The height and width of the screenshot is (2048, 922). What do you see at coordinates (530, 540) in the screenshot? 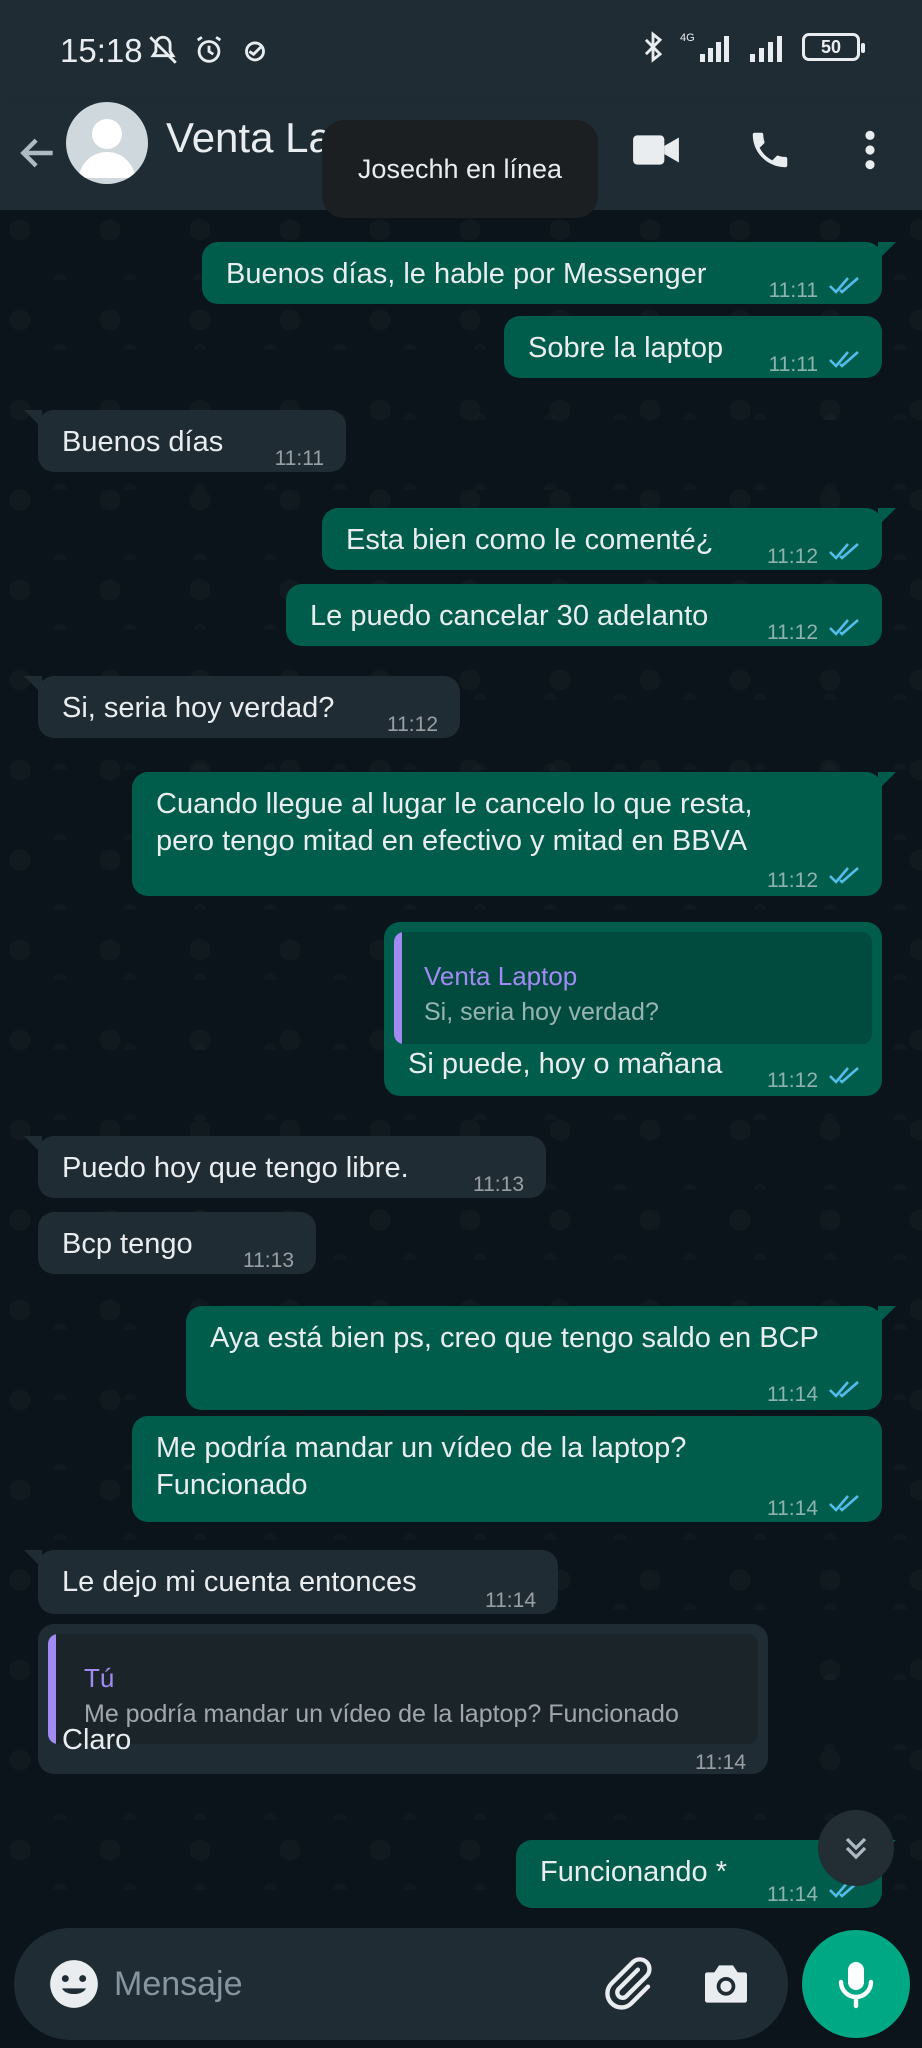
I see `message-text: Esta bien como le comenté¿` at bounding box center [530, 540].